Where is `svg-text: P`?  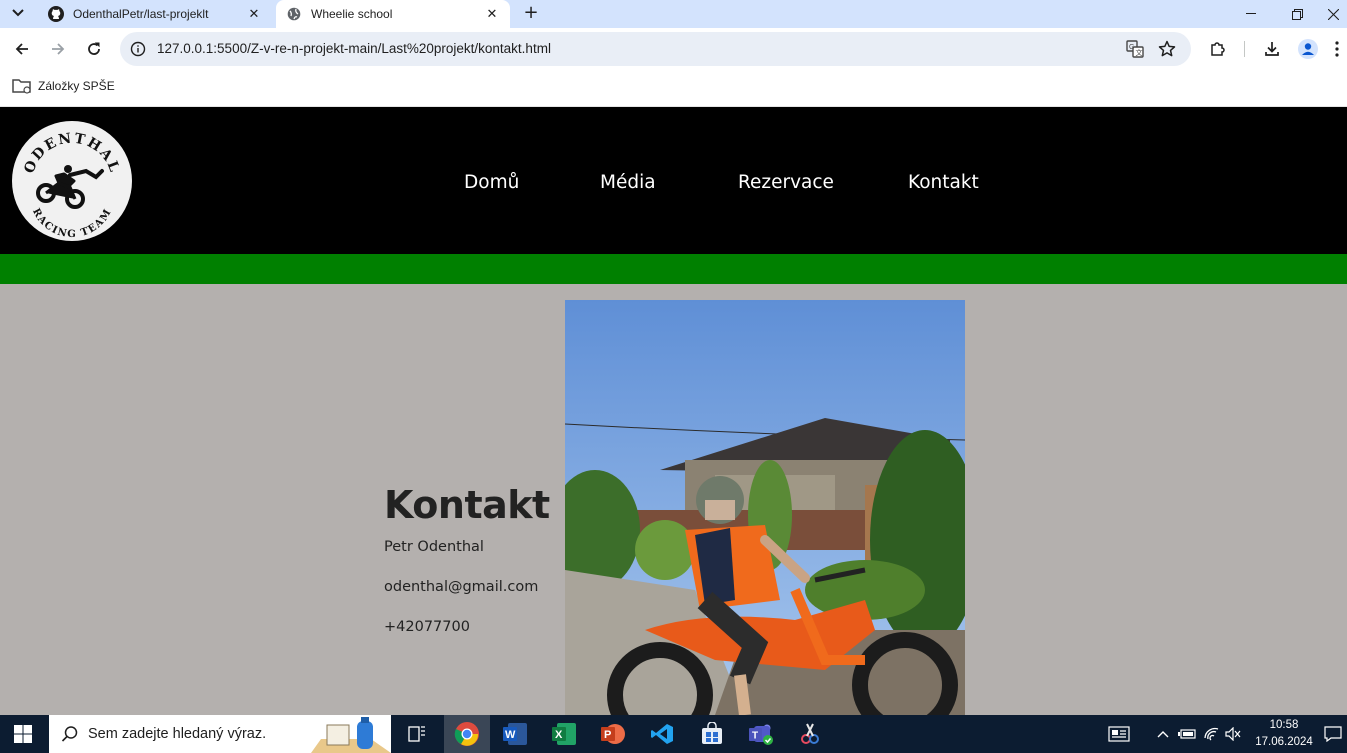
svg-text: P is located at coordinates (607, 735).